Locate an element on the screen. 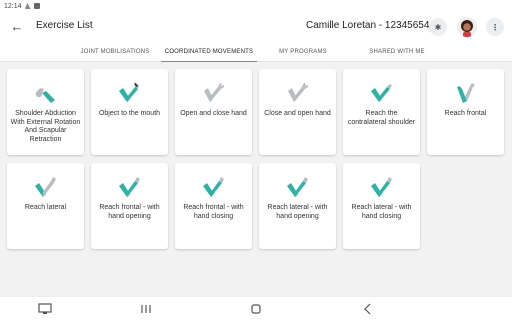  arm-reach-lateral-close-icon is located at coordinates (381, 187).